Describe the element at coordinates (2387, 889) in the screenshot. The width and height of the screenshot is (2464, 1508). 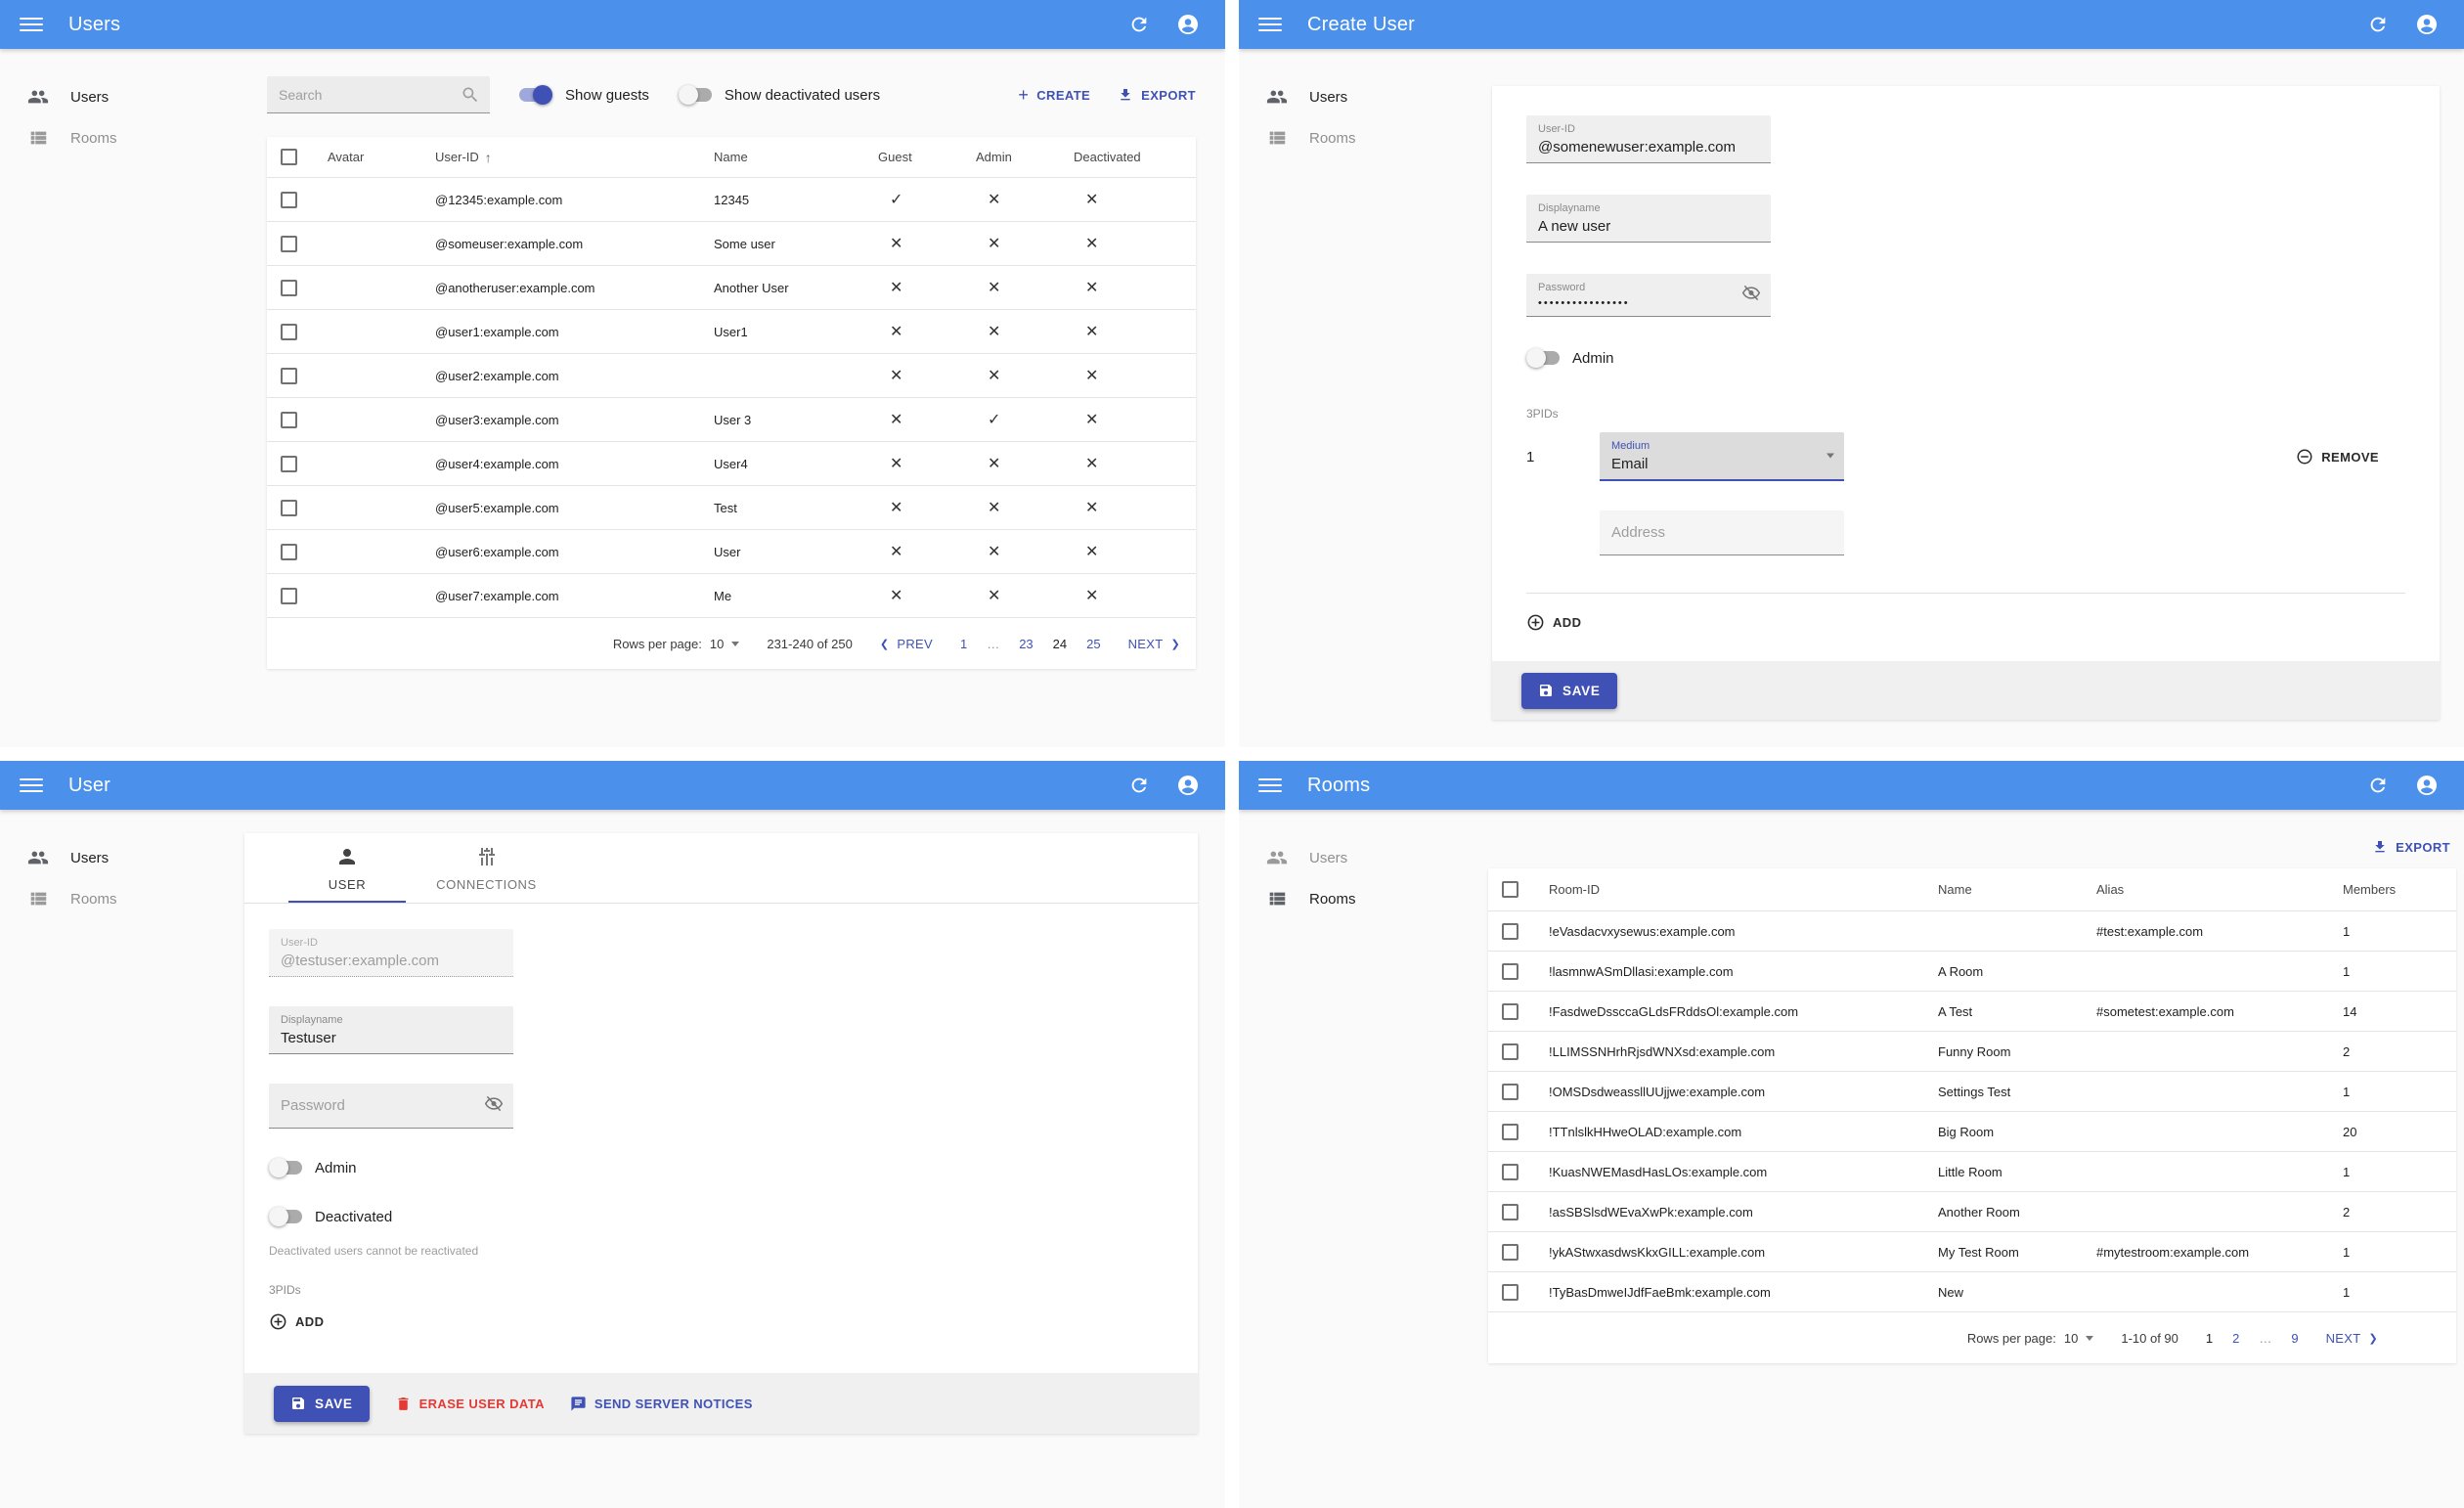
I see `col-members: Members` at that location.